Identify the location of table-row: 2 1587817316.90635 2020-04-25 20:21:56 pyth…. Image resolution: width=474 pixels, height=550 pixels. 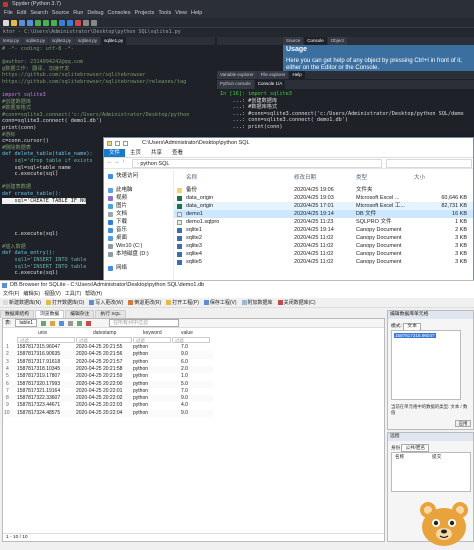
(108, 355).